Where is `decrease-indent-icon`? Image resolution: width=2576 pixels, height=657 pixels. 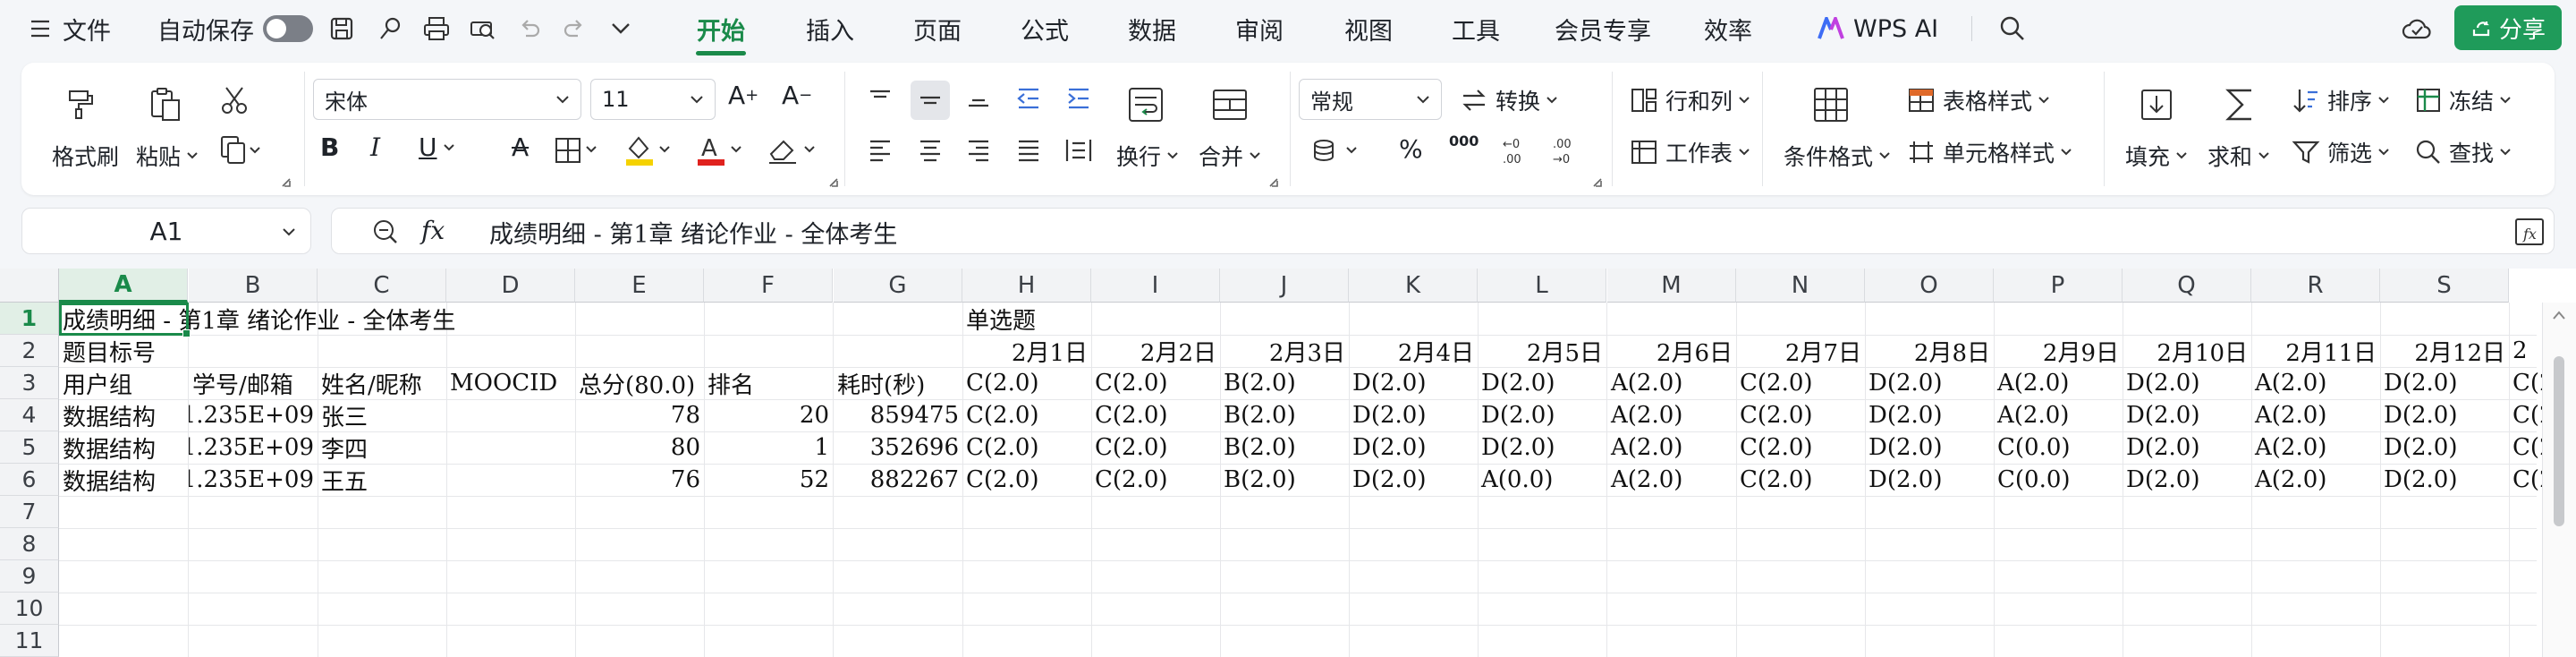 decrease-indent-icon is located at coordinates (1028, 98).